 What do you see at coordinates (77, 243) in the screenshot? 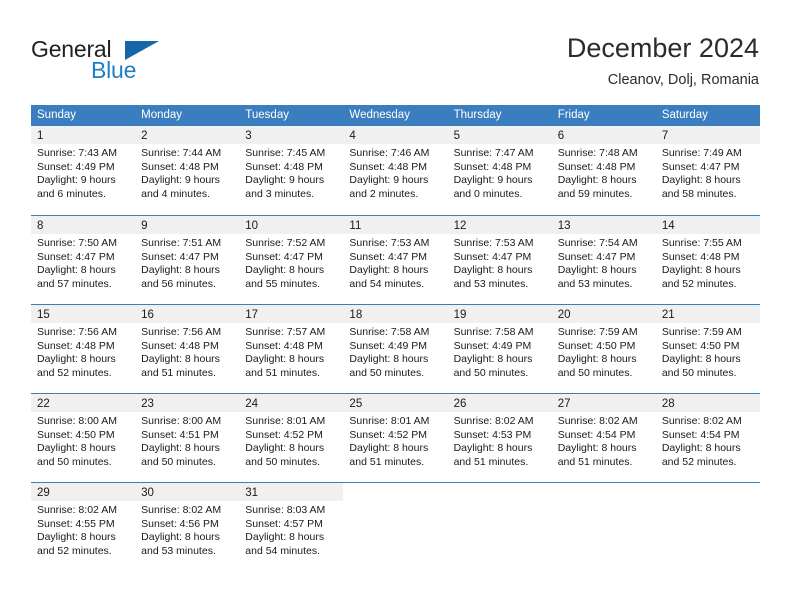
I see `sunrise-text: Sunrise: 7:50 AM` at bounding box center [77, 243].